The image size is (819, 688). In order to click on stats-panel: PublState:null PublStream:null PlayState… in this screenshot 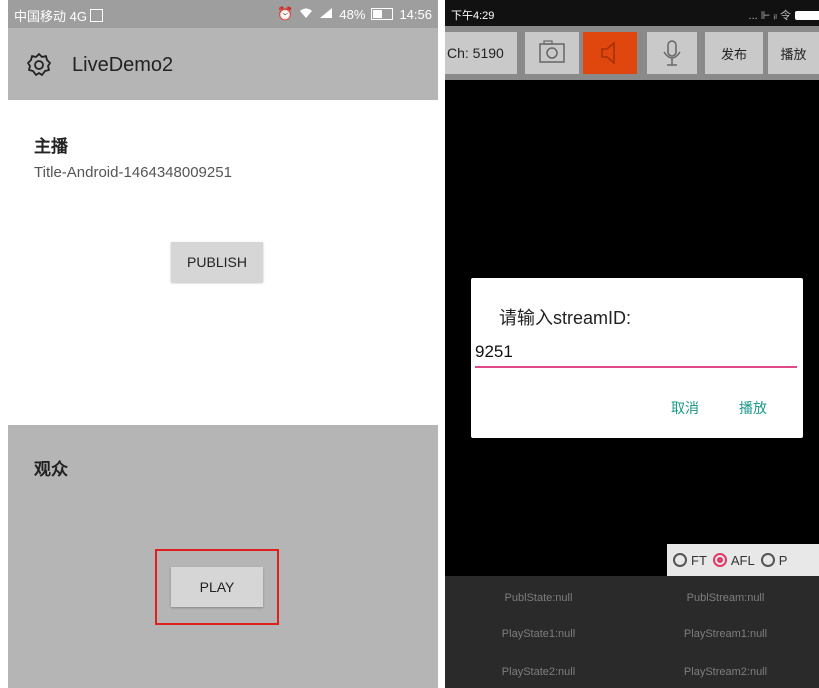, I will do `click(632, 632)`.